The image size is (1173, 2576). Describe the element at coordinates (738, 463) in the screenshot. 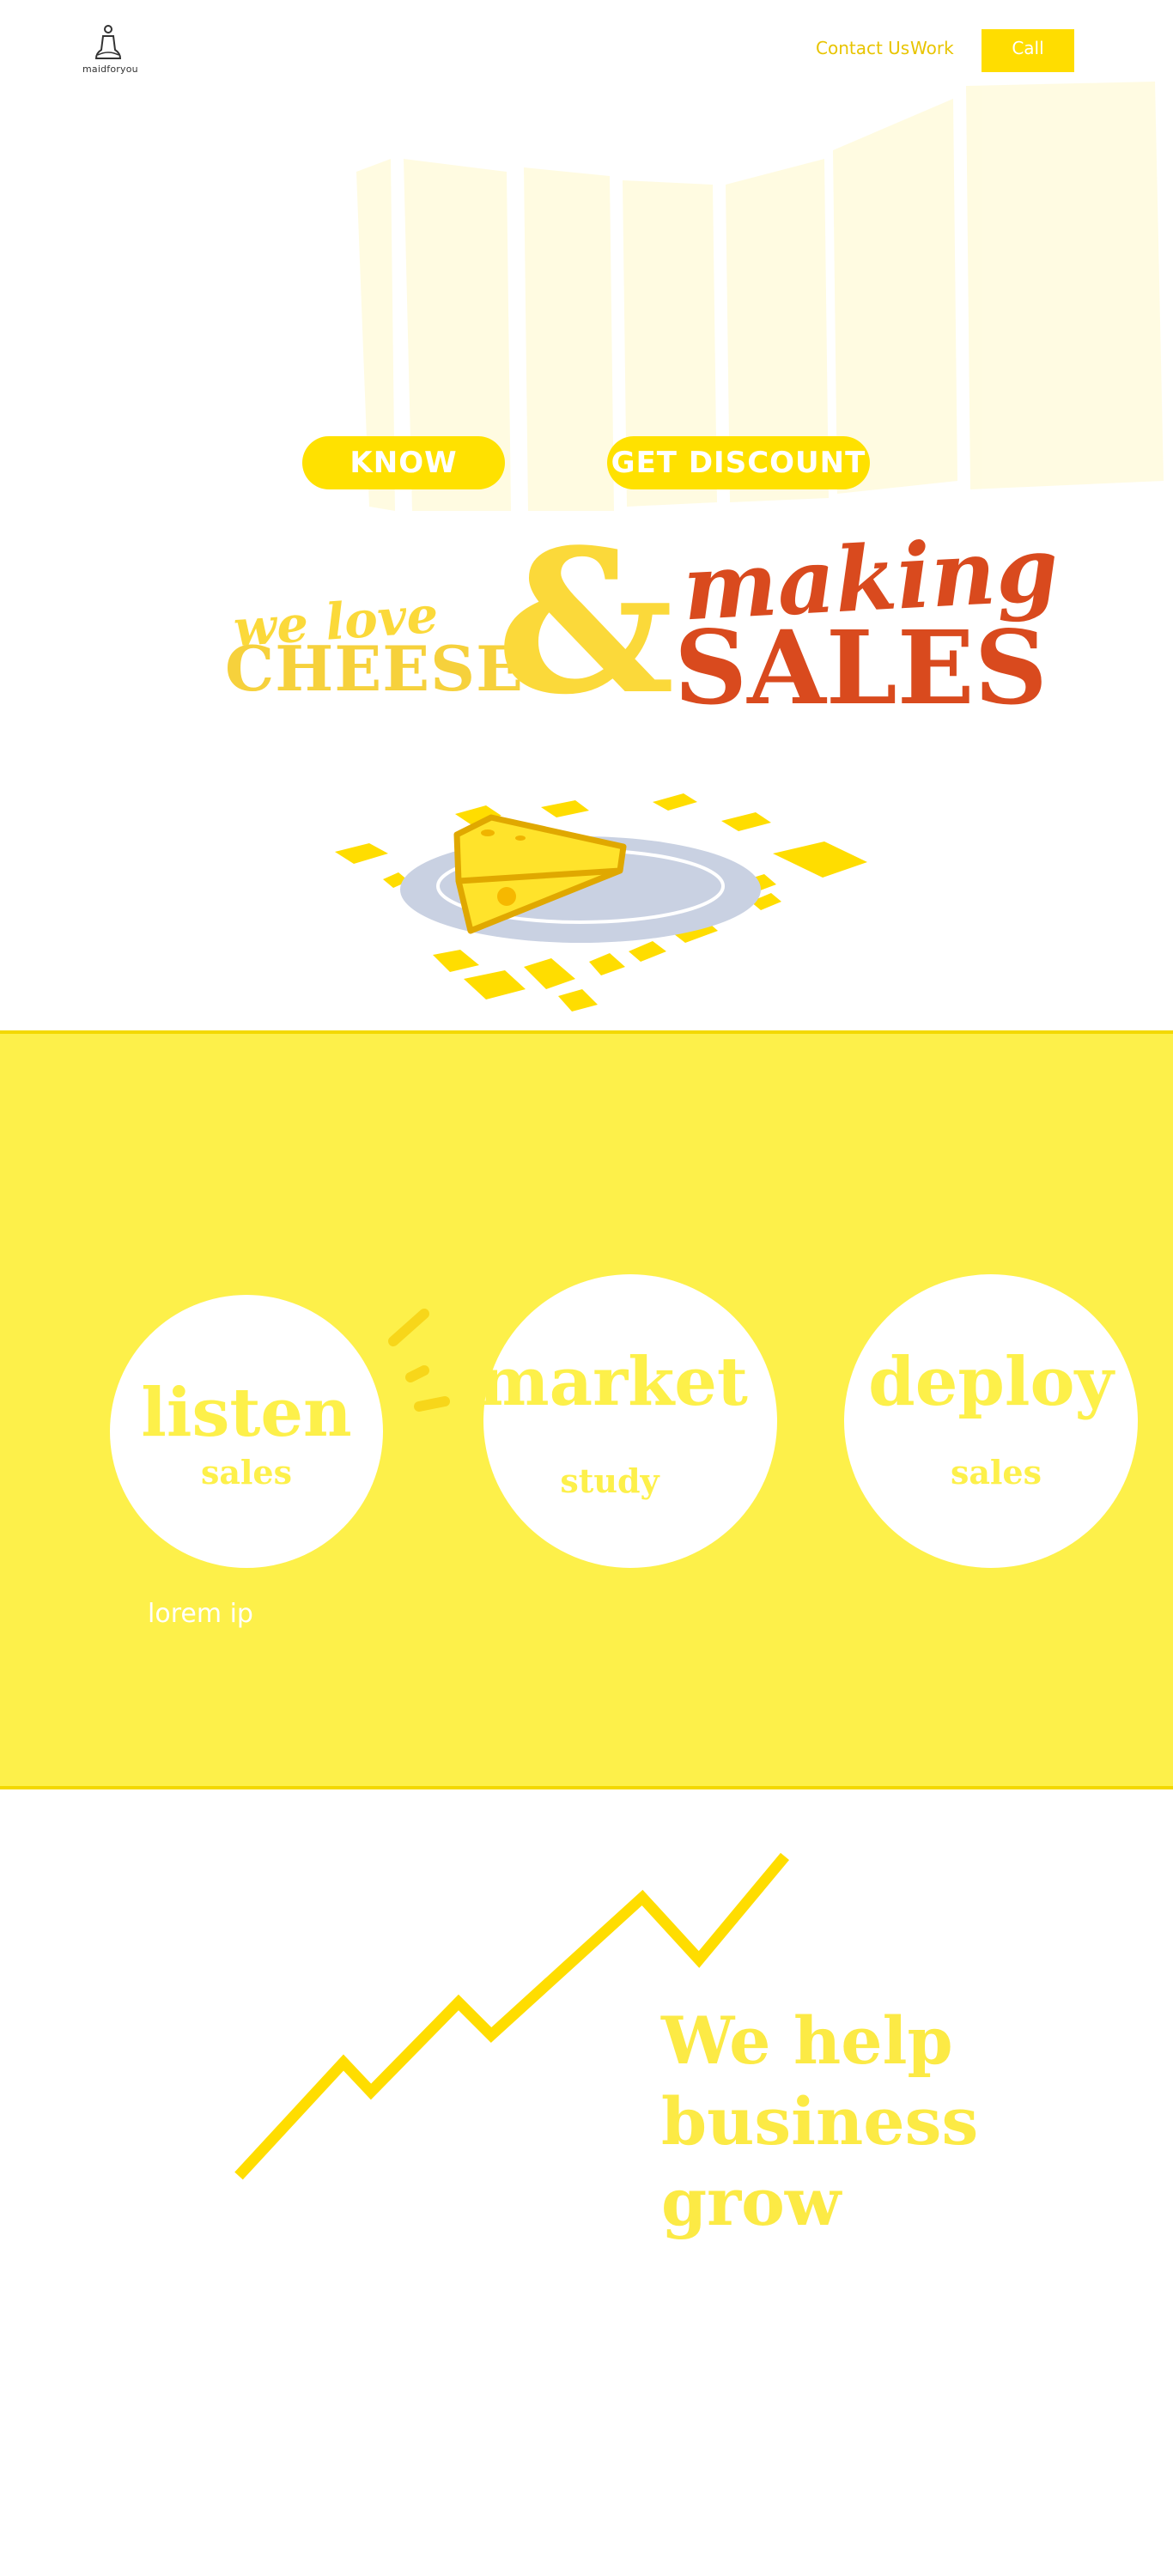

I see `get-discount-button: GET DISCOUNT` at that location.